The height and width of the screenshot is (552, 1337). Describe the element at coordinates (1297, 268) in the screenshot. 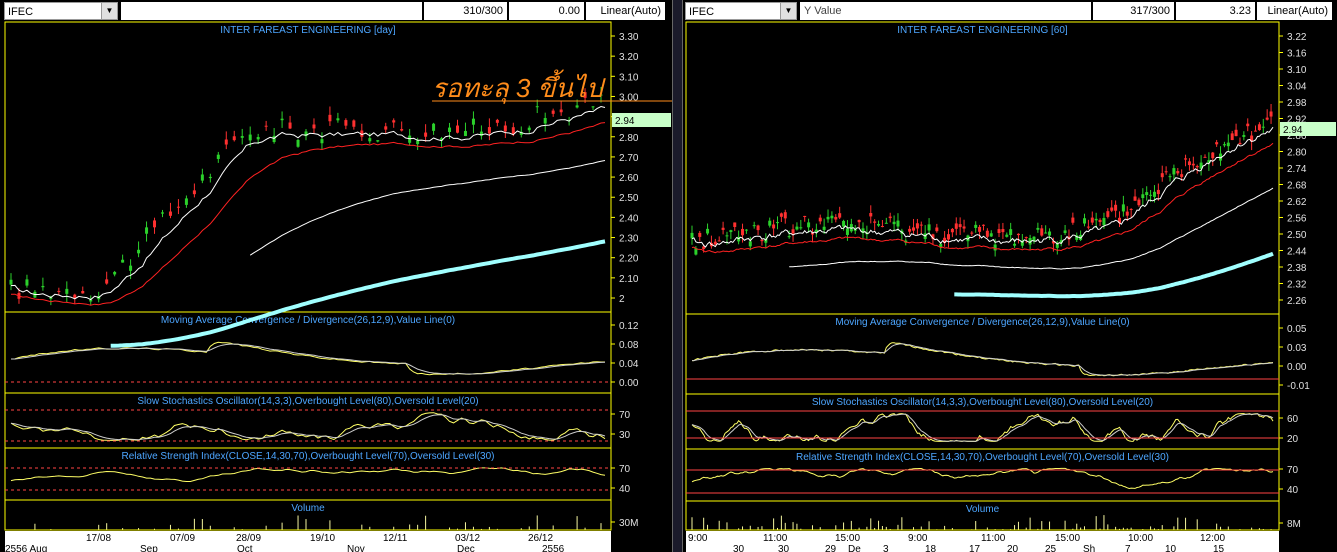

I see `price-tick-label: 2.38` at that location.